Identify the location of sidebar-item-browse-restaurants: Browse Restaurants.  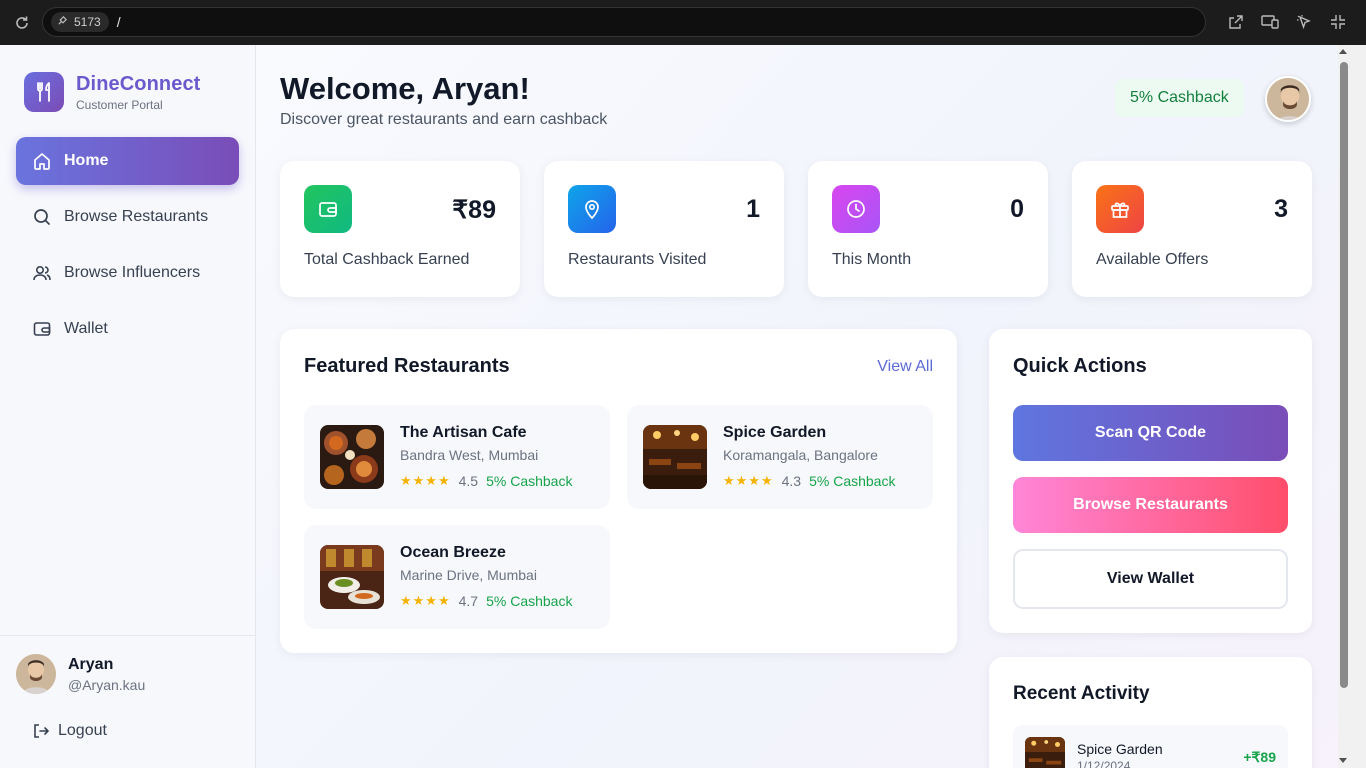
(127, 217).